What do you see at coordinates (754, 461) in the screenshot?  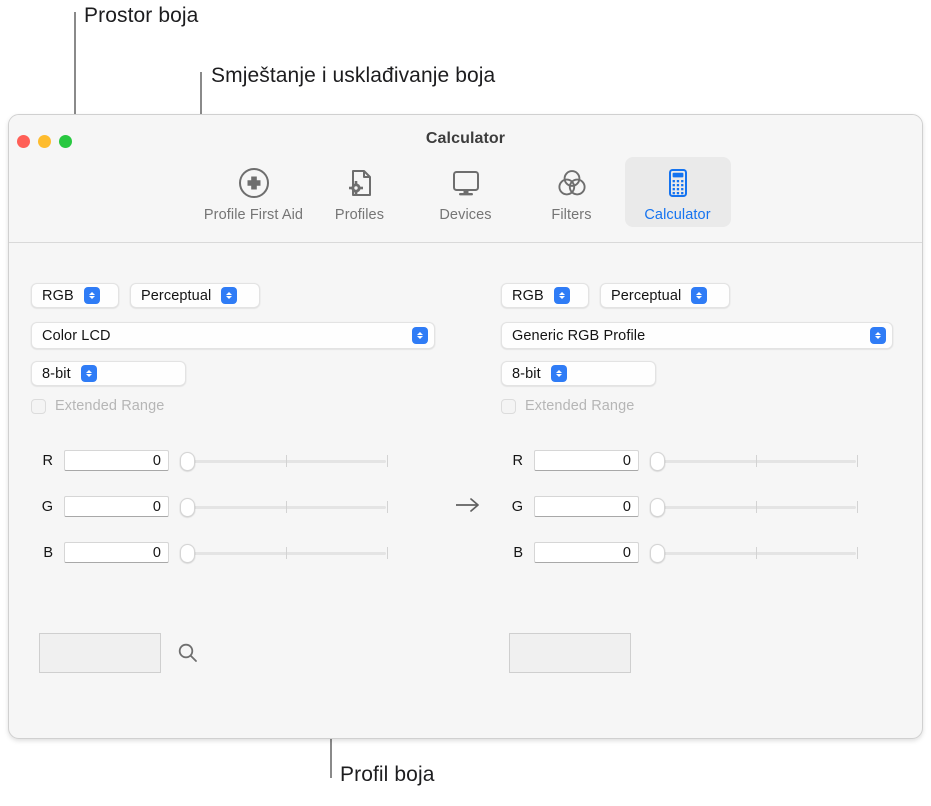 I see `destination-channel-slider-r` at bounding box center [754, 461].